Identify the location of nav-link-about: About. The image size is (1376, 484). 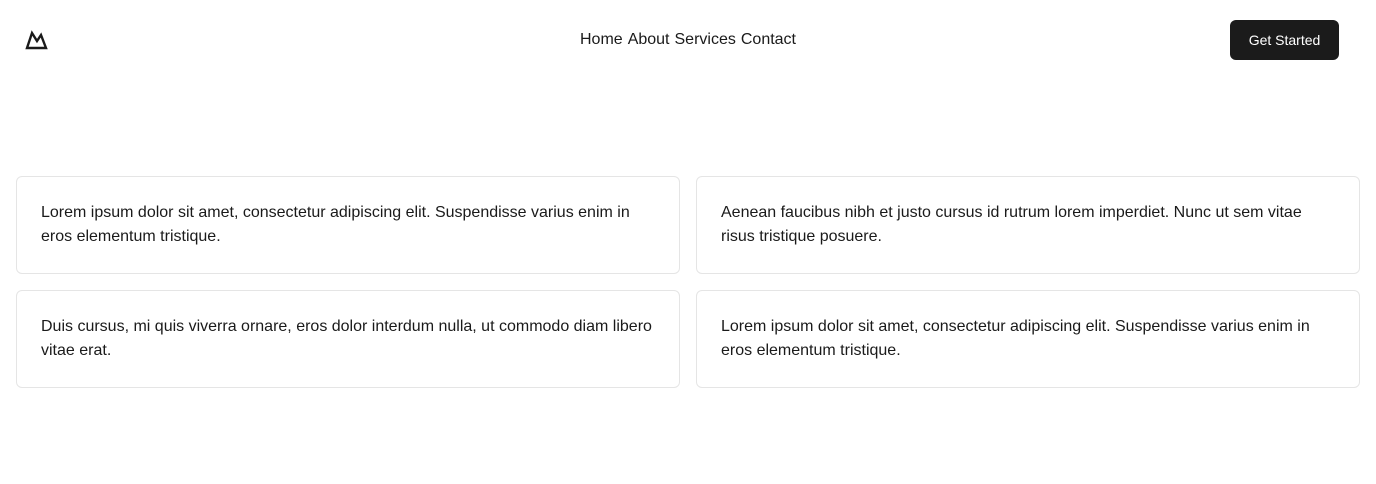
(649, 40).